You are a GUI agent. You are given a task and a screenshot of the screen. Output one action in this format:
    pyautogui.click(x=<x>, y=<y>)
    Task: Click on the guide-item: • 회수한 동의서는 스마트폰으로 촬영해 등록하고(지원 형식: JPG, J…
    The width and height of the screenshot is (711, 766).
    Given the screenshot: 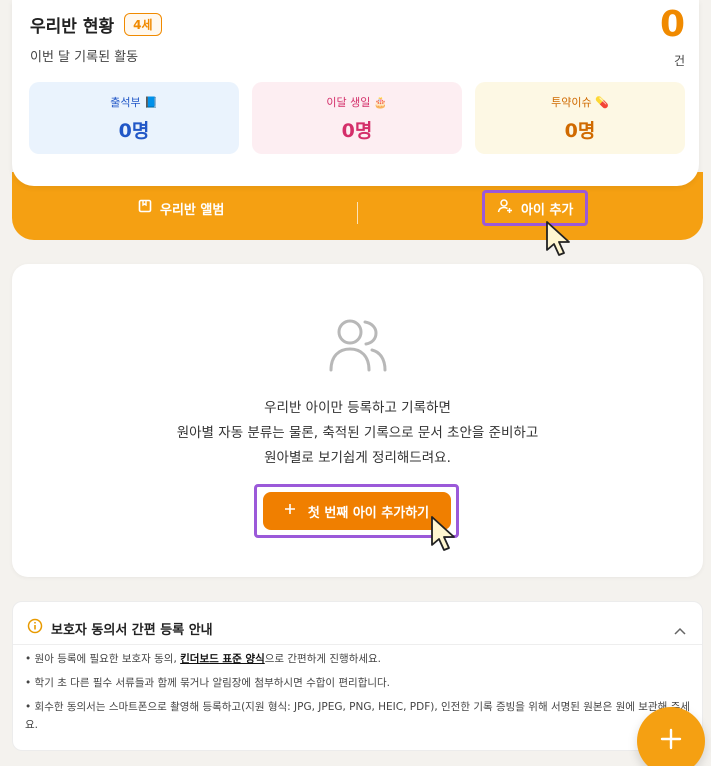 What is the action you would take?
    pyautogui.click(x=357, y=716)
    